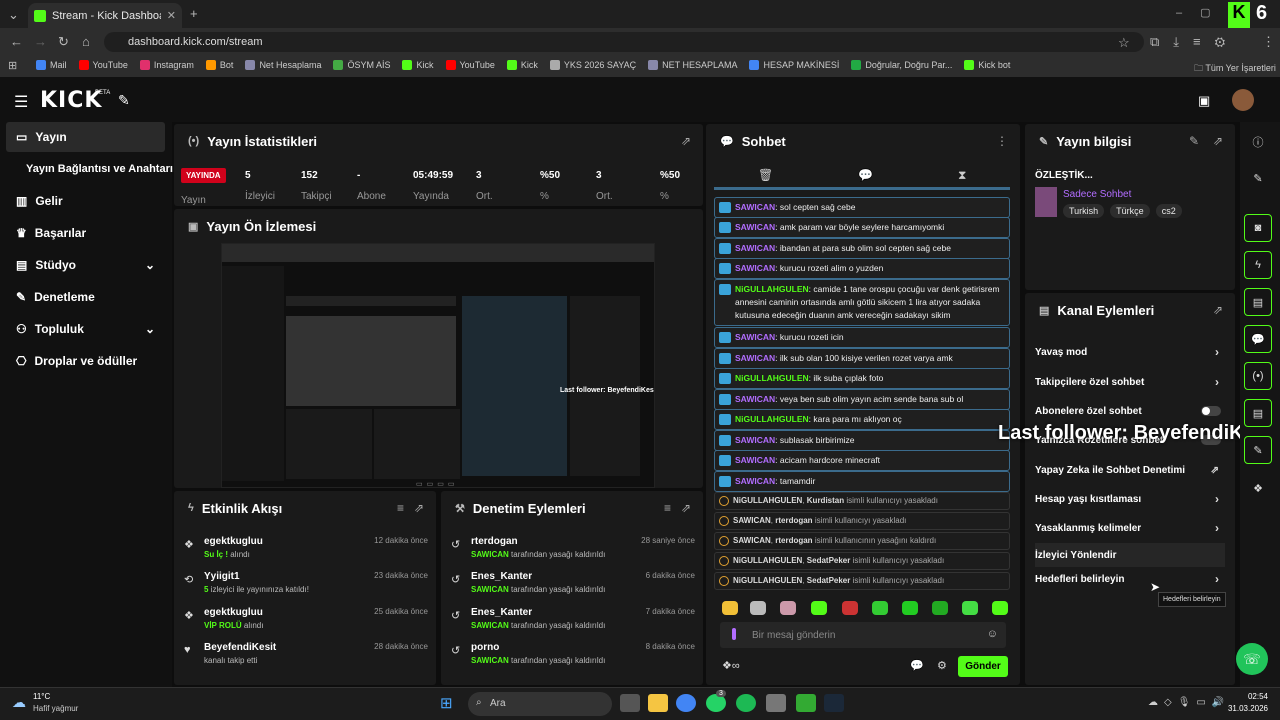  What do you see at coordinates (1124, 43) in the screenshot?
I see `bookmark-star-icon: ☆` at bounding box center [1124, 43].